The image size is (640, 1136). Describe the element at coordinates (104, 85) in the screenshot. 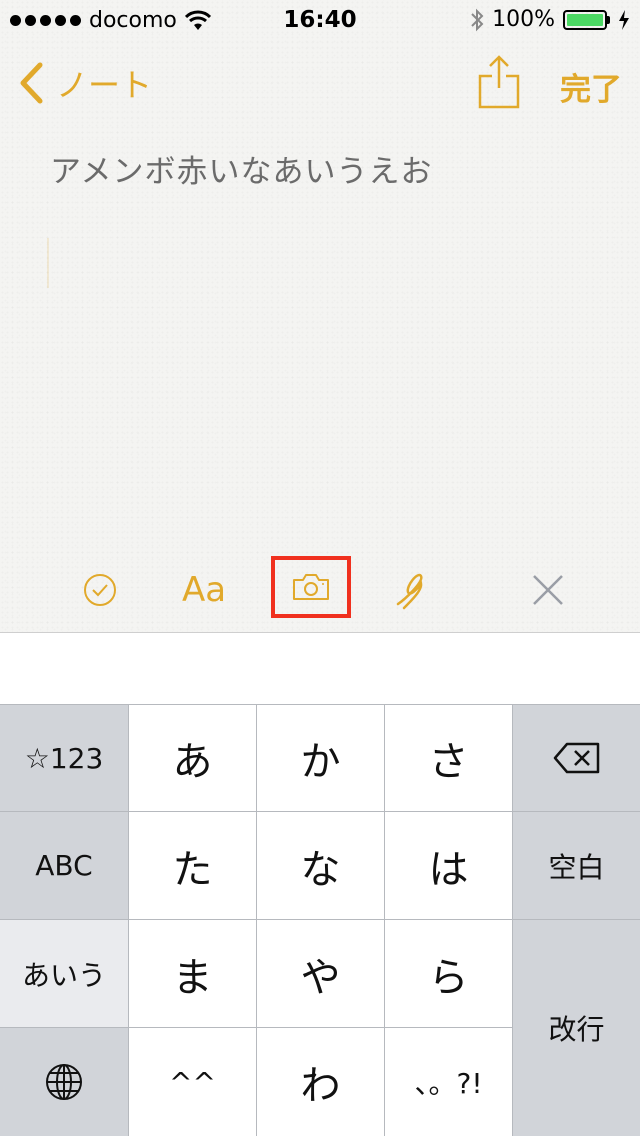

I see `back-label: ノート` at that location.